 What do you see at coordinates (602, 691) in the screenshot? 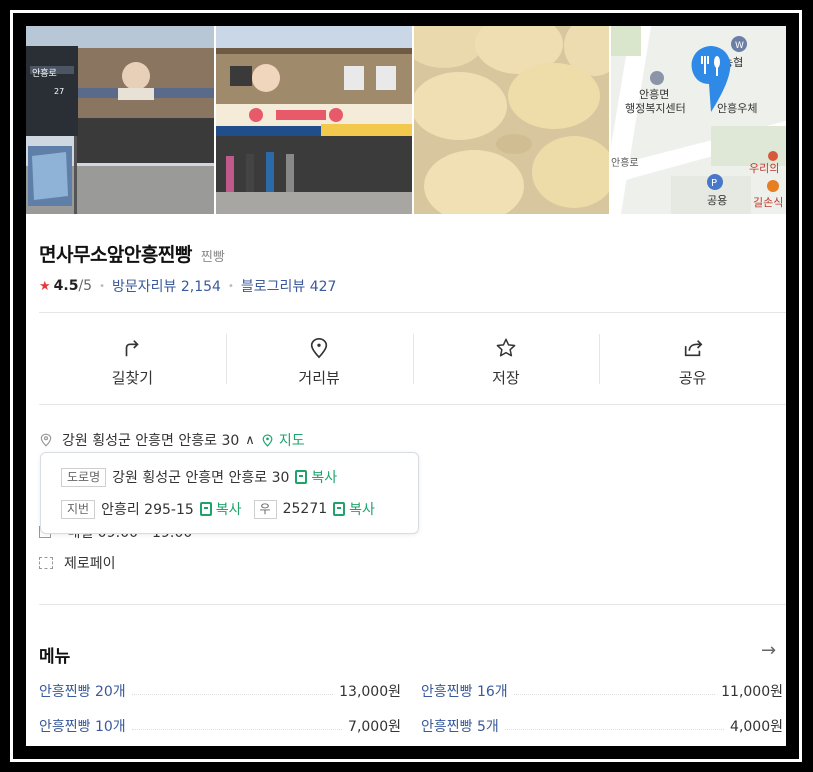
I see `menu-item: 안흥찐빵 16개 11,000원` at bounding box center [602, 691].